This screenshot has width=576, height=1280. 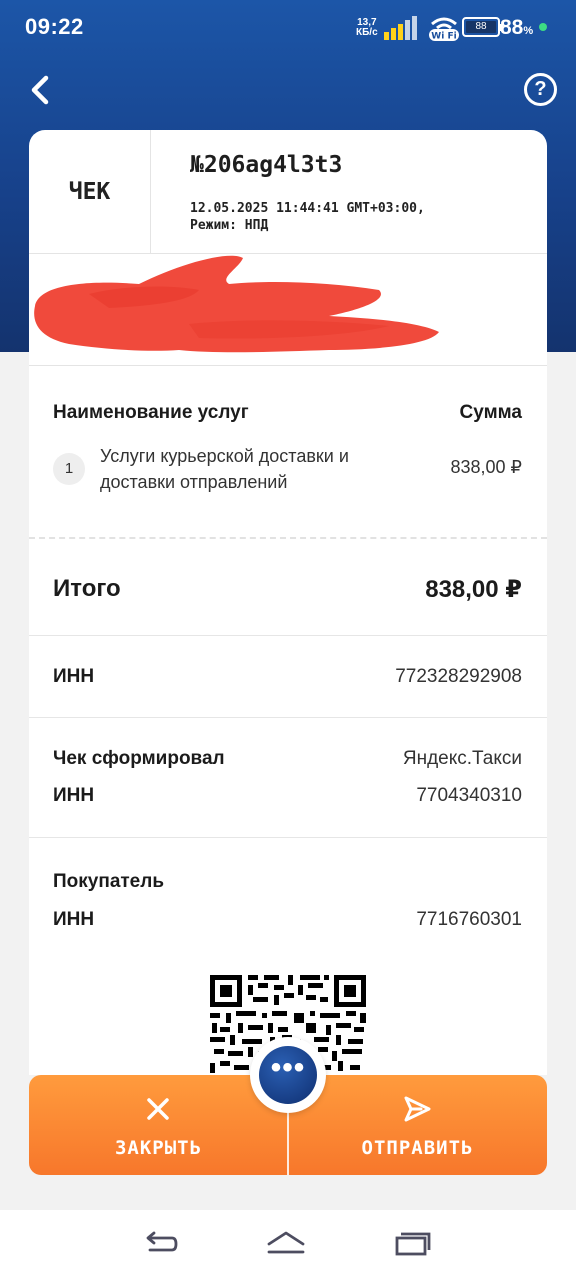 I want to click on buyer-inn-value: 7716760301, so click(x=469, y=919).